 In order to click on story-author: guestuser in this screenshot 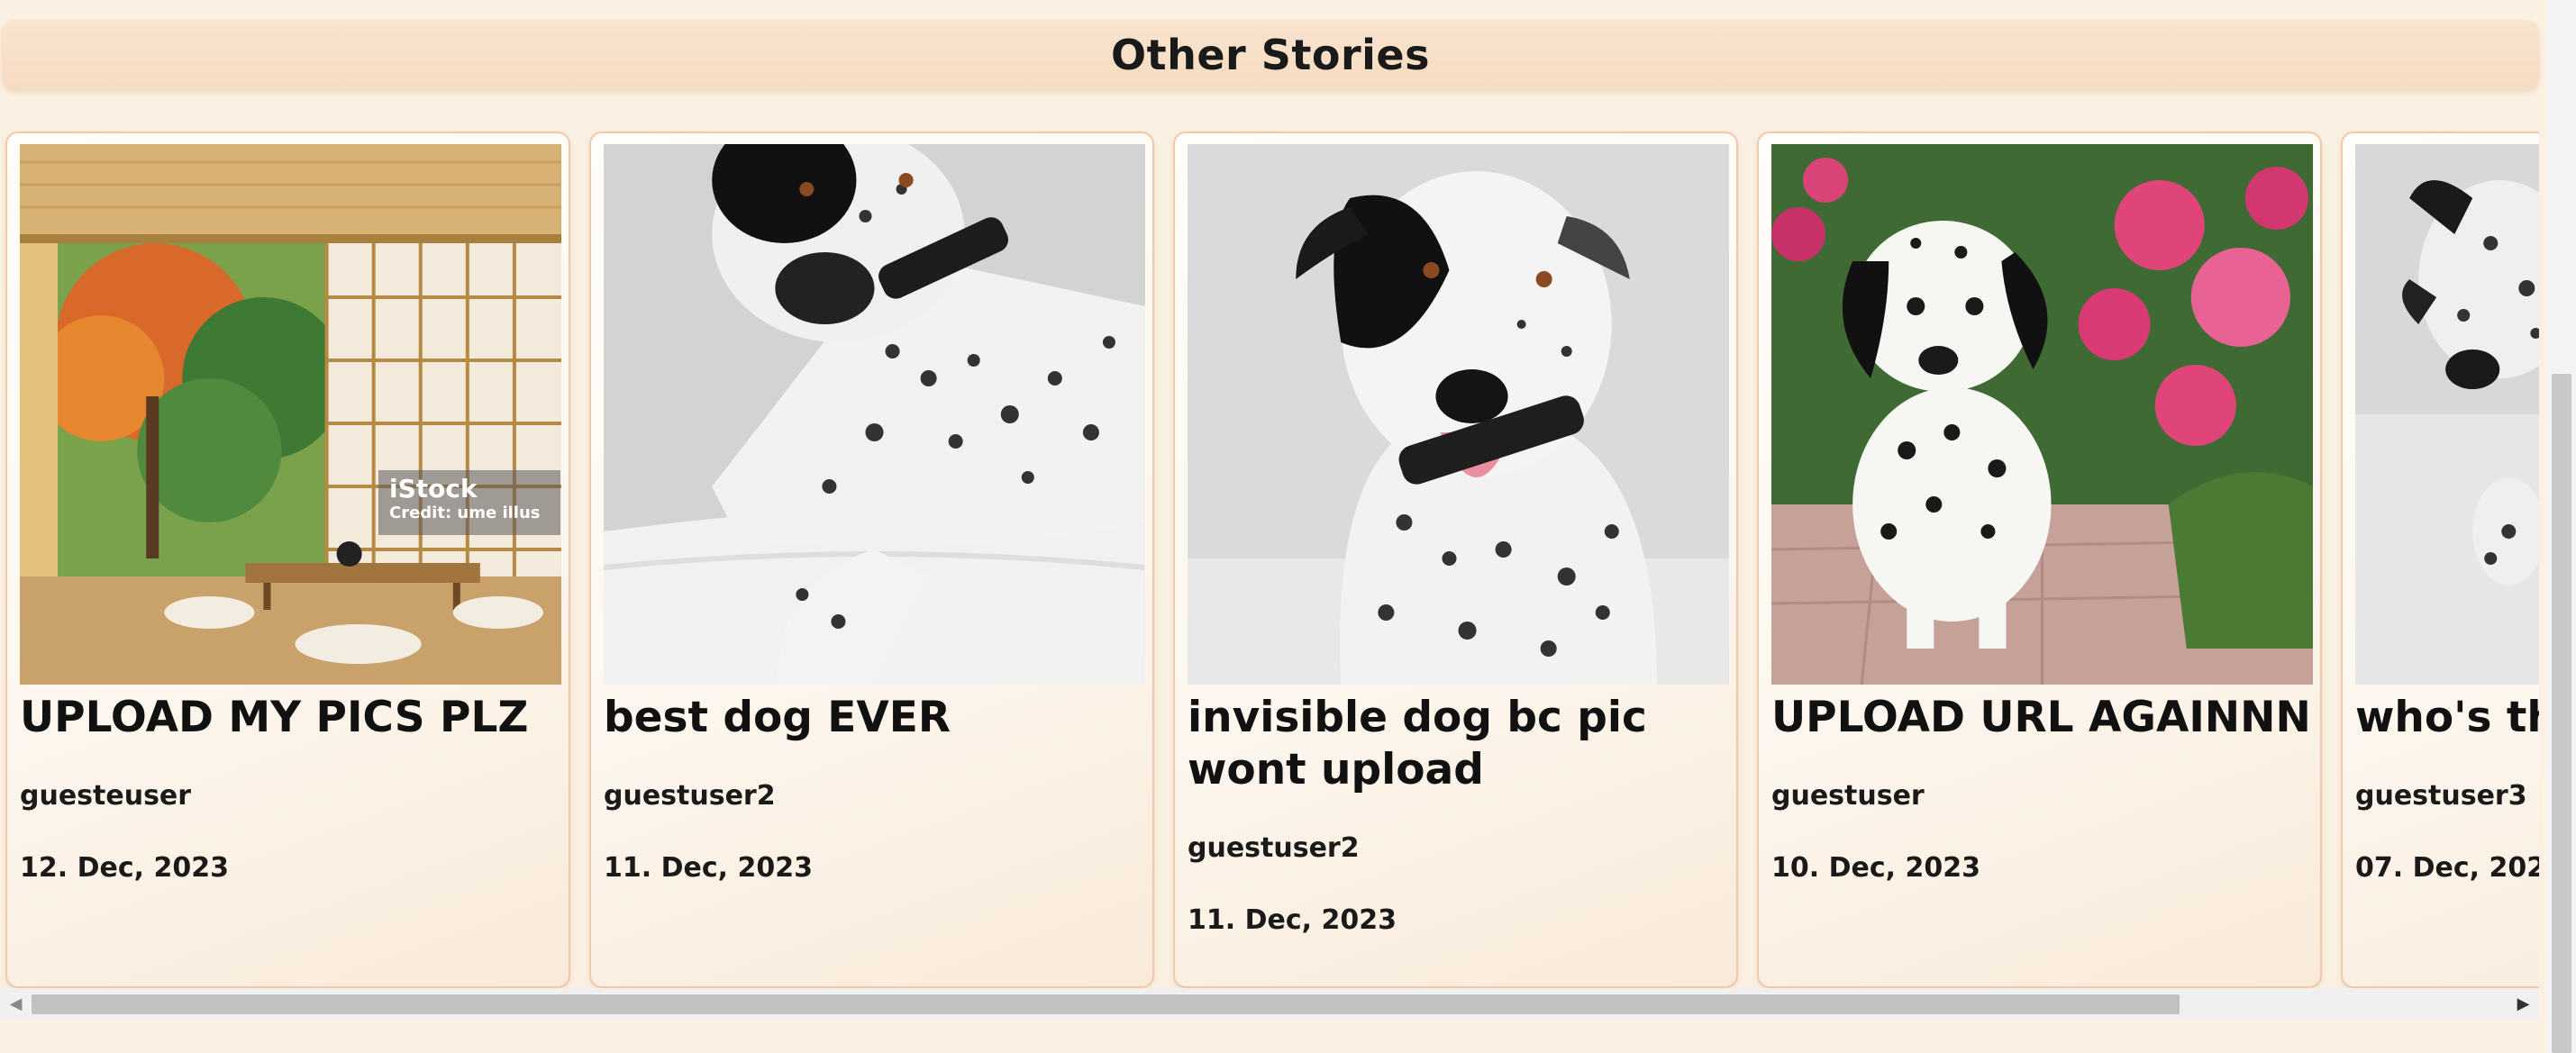, I will do `click(1848, 796)`.